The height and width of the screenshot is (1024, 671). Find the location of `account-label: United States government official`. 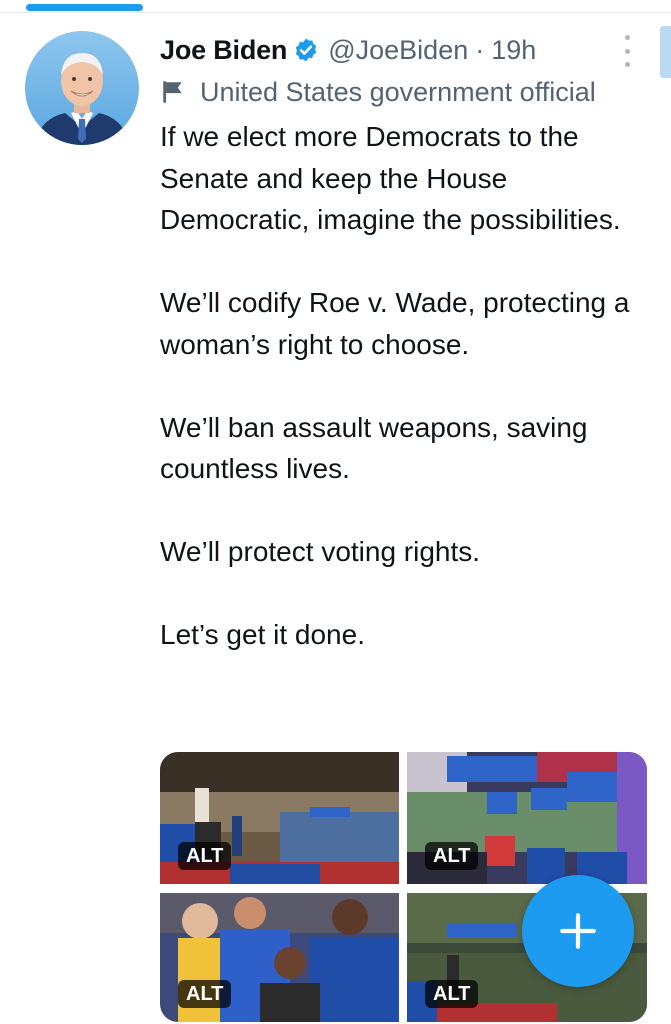

account-label: United States government official is located at coordinates (415, 92).